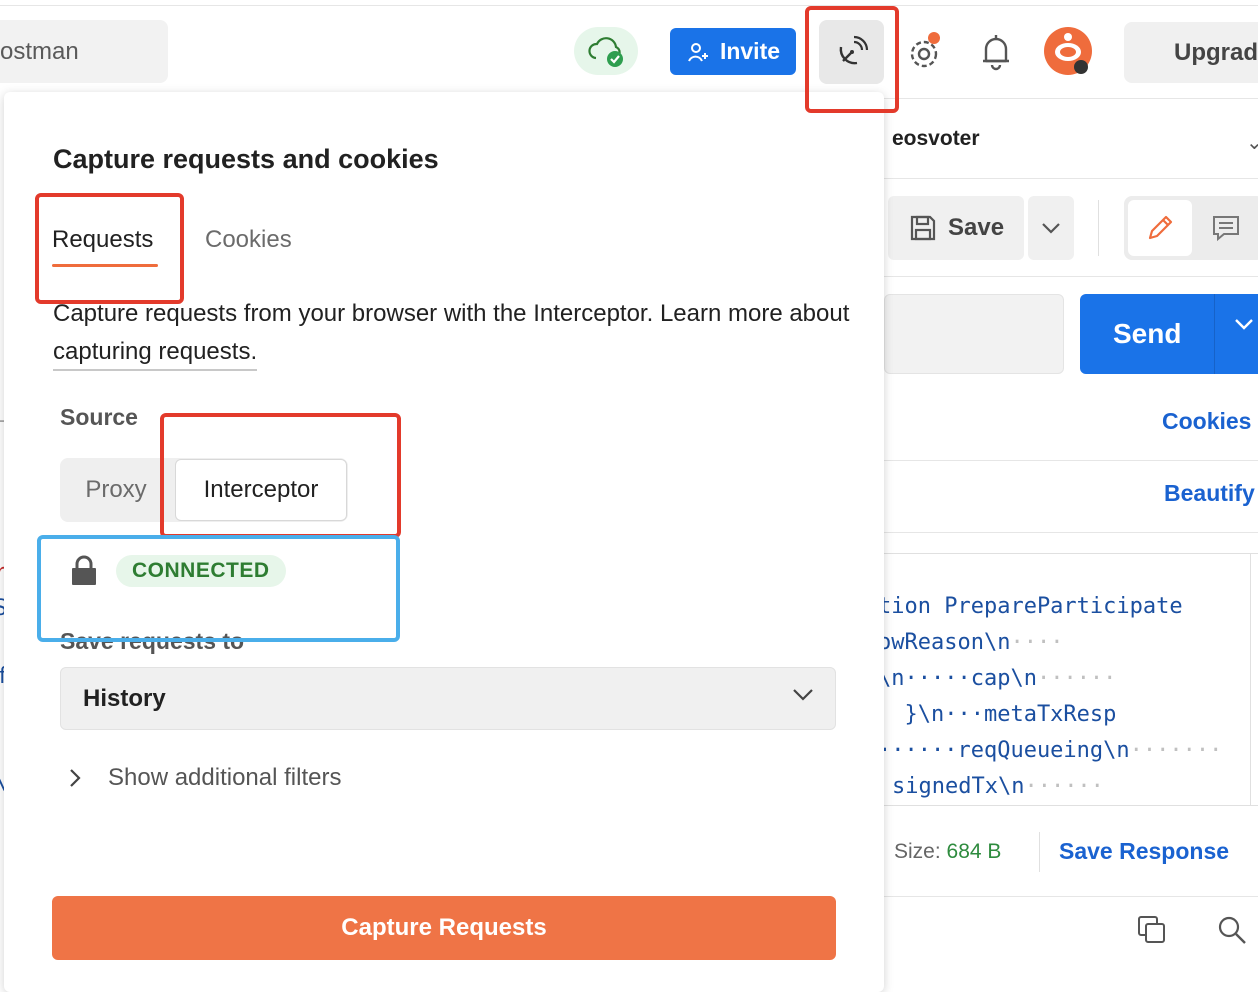 This screenshot has width=1258, height=992. I want to click on size-value: 684 B, so click(974, 851).